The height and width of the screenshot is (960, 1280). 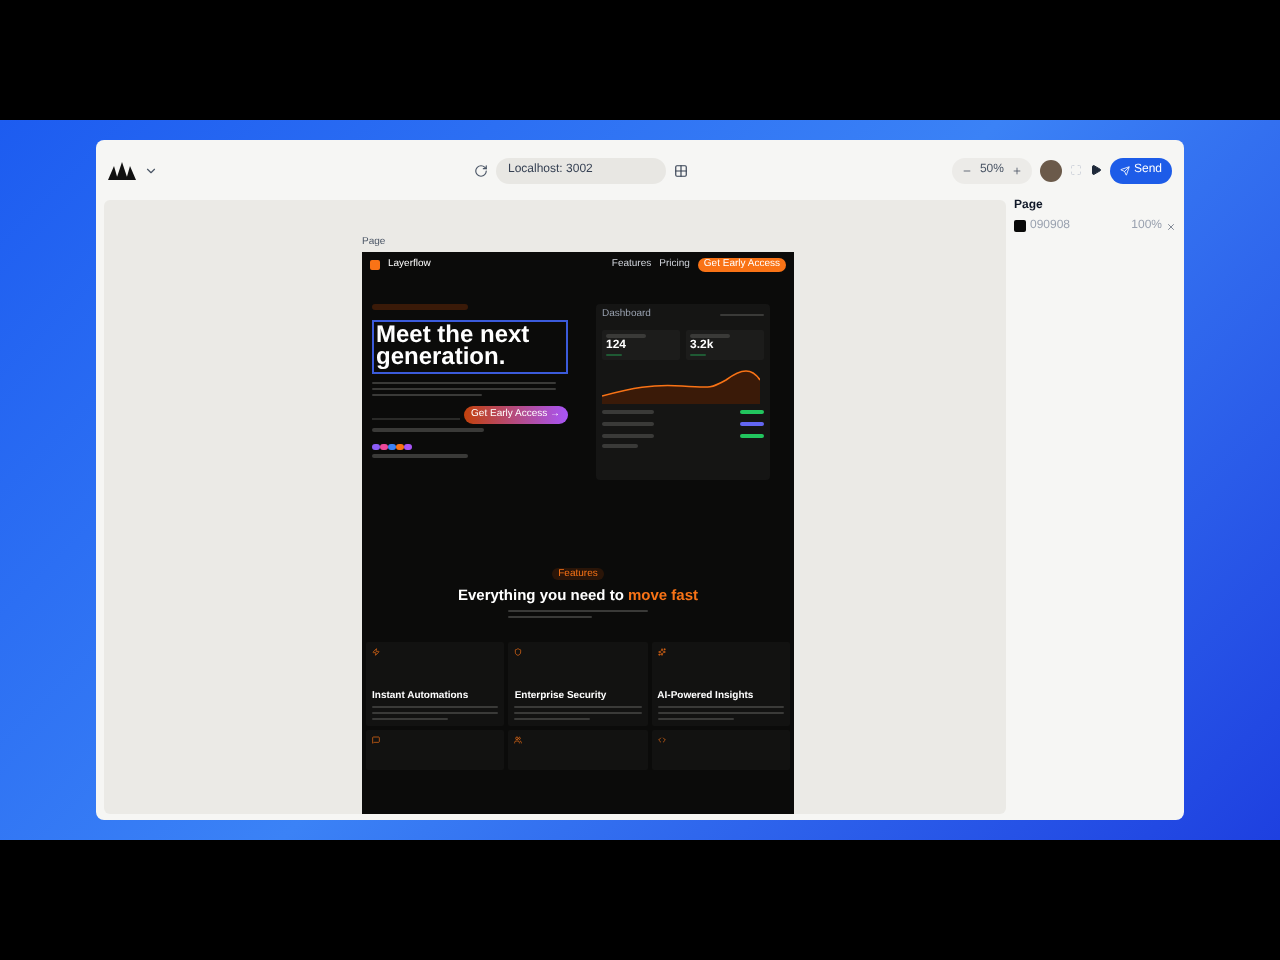 What do you see at coordinates (1050, 170) in the screenshot?
I see `avatar` at bounding box center [1050, 170].